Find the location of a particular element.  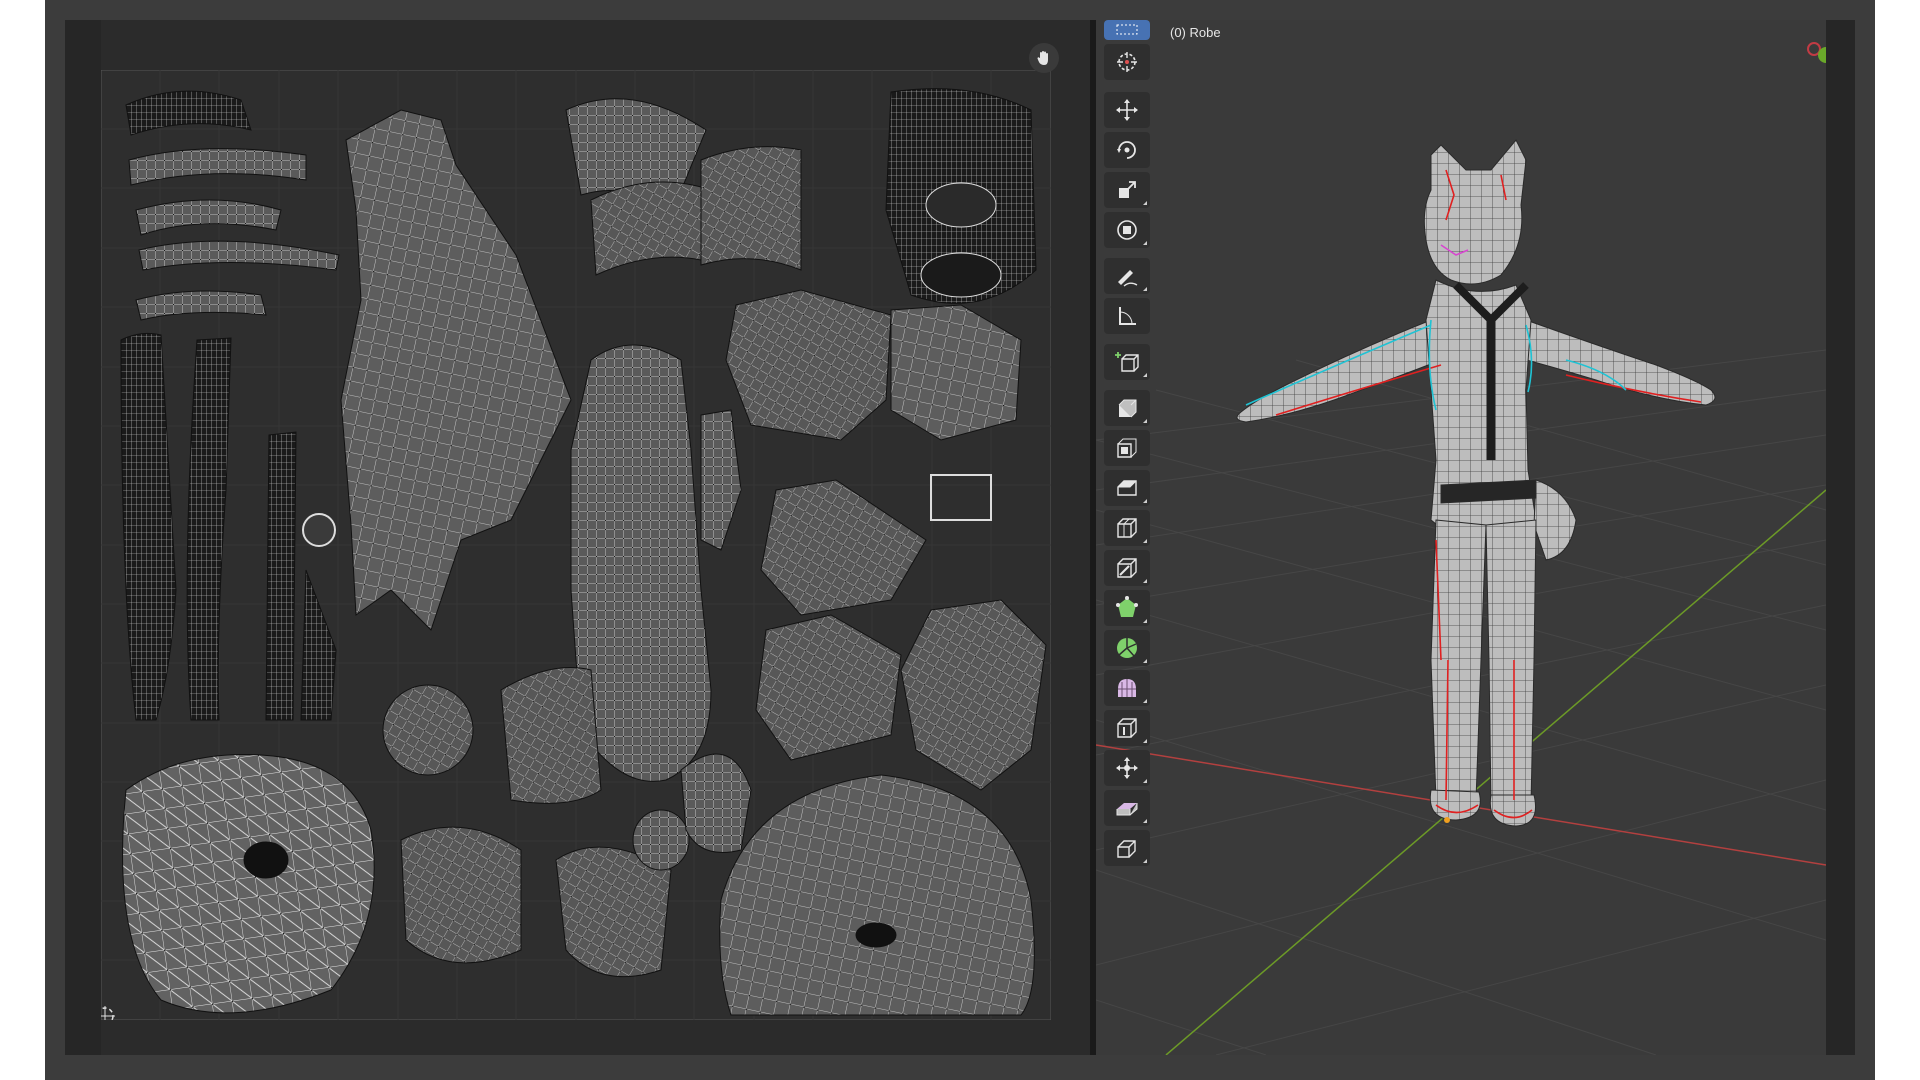

tool-smooth is located at coordinates (1127, 688).